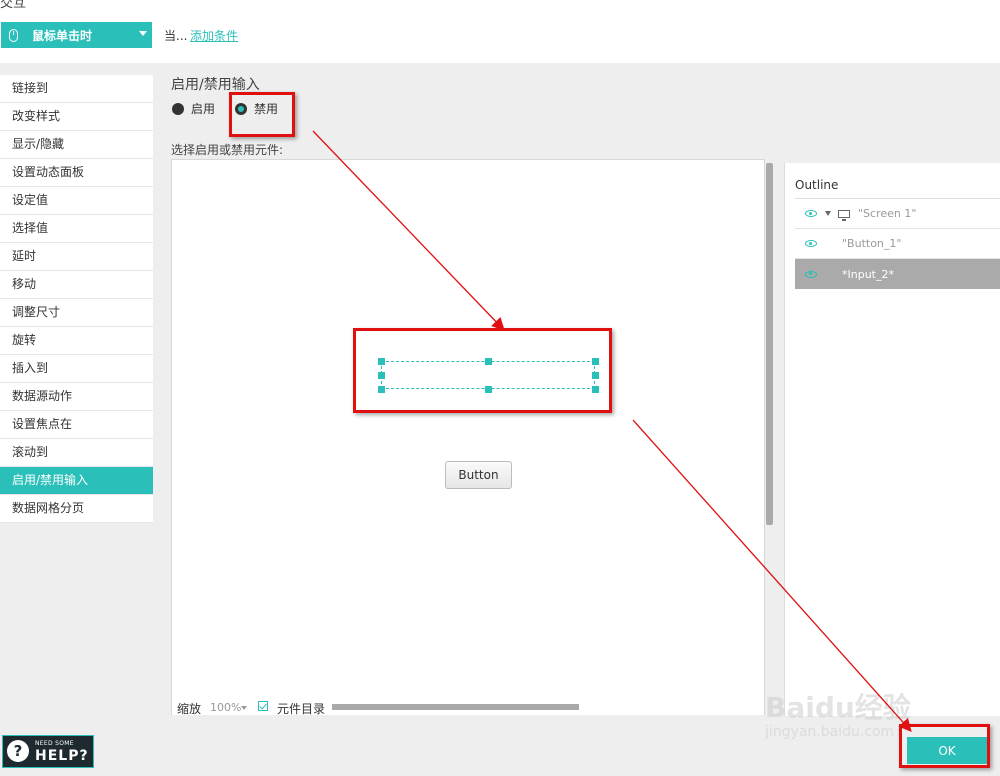  Describe the element at coordinates (772, 575) in the screenshot. I see `arrow-to-ok` at that location.